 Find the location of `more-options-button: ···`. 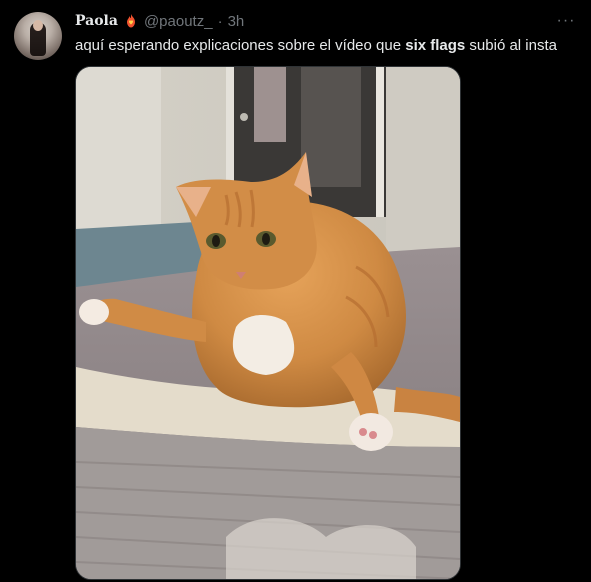

more-options-button: ··· is located at coordinates (566, 21).